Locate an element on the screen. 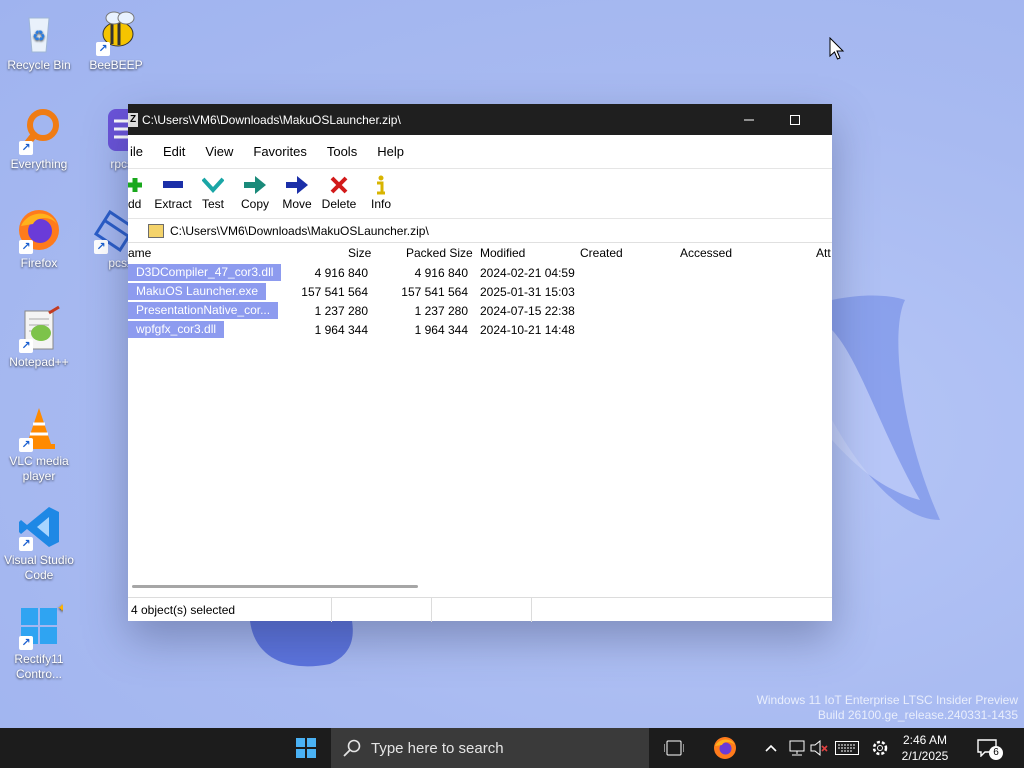  file-size: 1 964 344 is located at coordinates (341, 330).